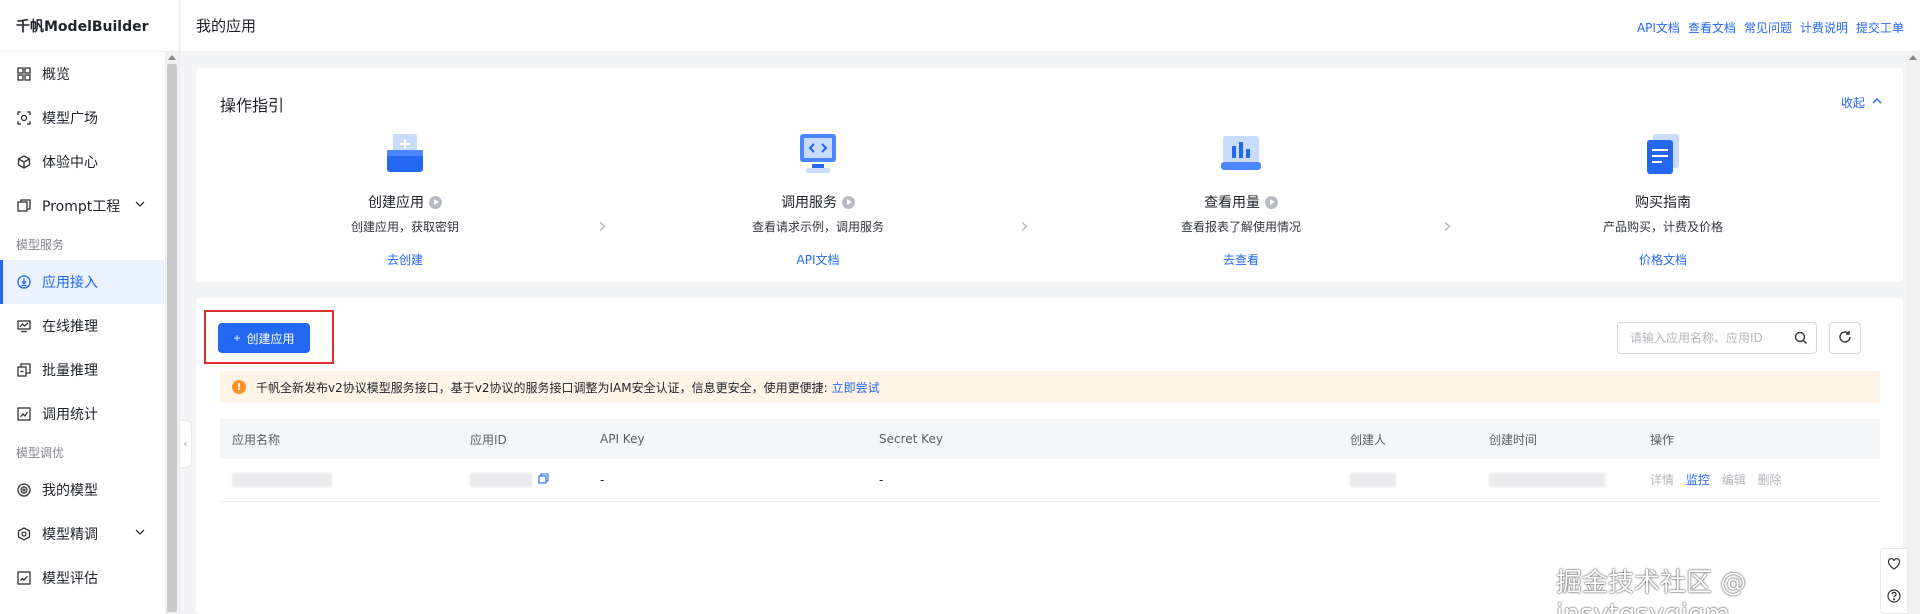 Image resolution: width=1920 pixels, height=614 pixels. Describe the element at coordinates (523, 480) in the screenshot. I see `app-id-cell` at that location.